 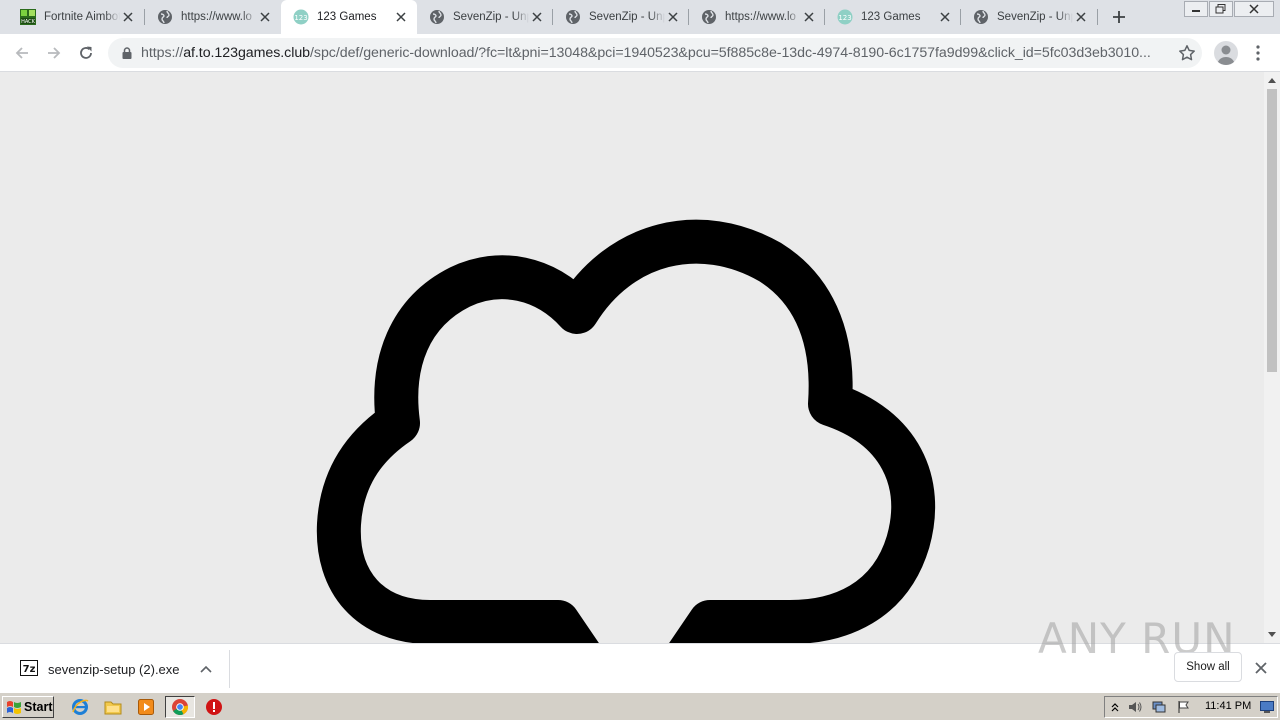 I want to click on forward-button, so click(x=54, y=53).